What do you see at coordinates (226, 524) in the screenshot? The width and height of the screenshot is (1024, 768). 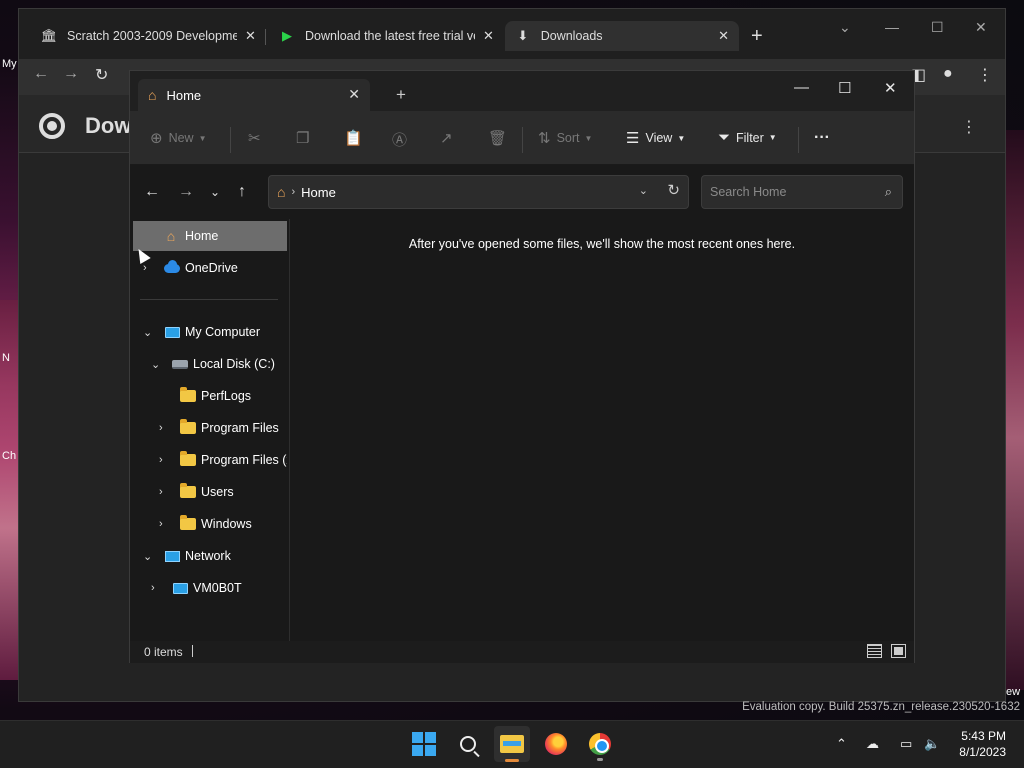 I see `nav-item-label: Windows` at bounding box center [226, 524].